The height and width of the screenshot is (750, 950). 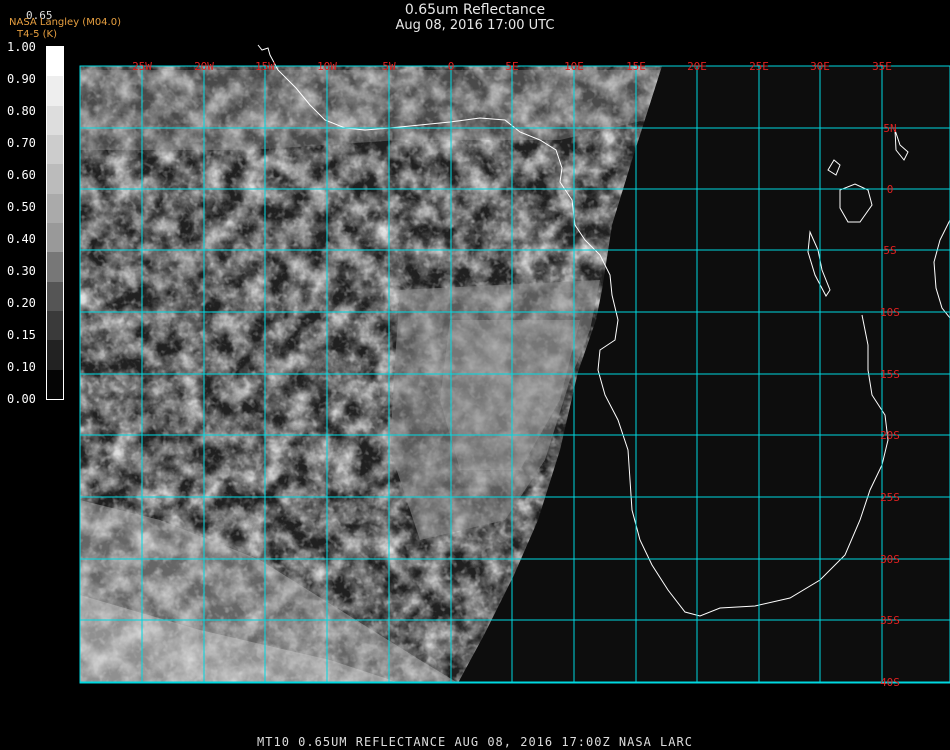 What do you see at coordinates (451, 66) in the screenshot?
I see `longitude-label: 0` at bounding box center [451, 66].